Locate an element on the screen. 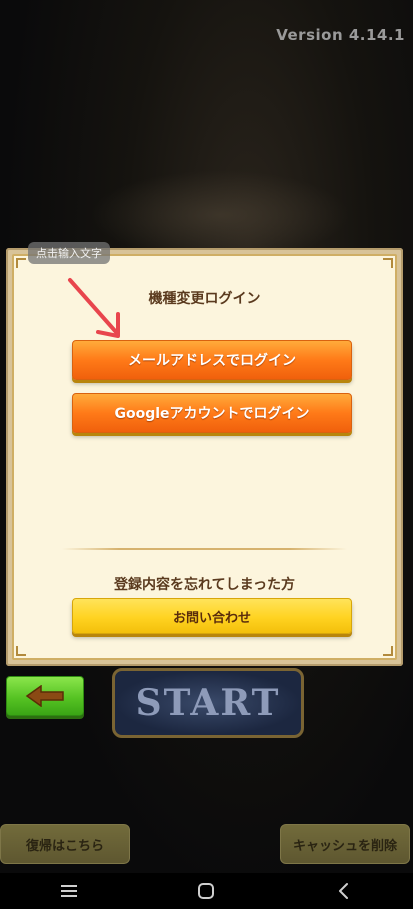 The width and height of the screenshot is (413, 909). clear-cache-button: キャッシュを削除 is located at coordinates (345, 844).